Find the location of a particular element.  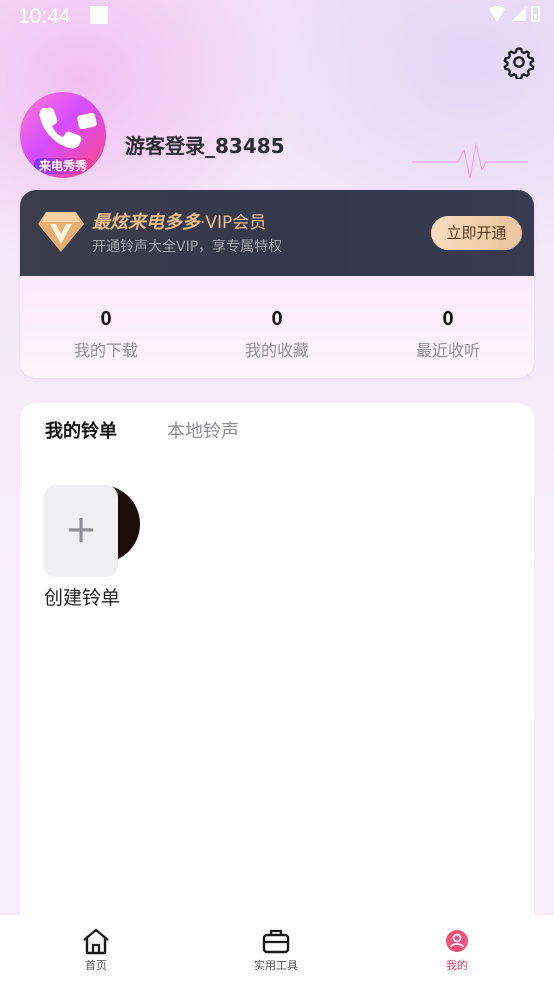

stat-label: 我的收藏 is located at coordinates (276, 350).